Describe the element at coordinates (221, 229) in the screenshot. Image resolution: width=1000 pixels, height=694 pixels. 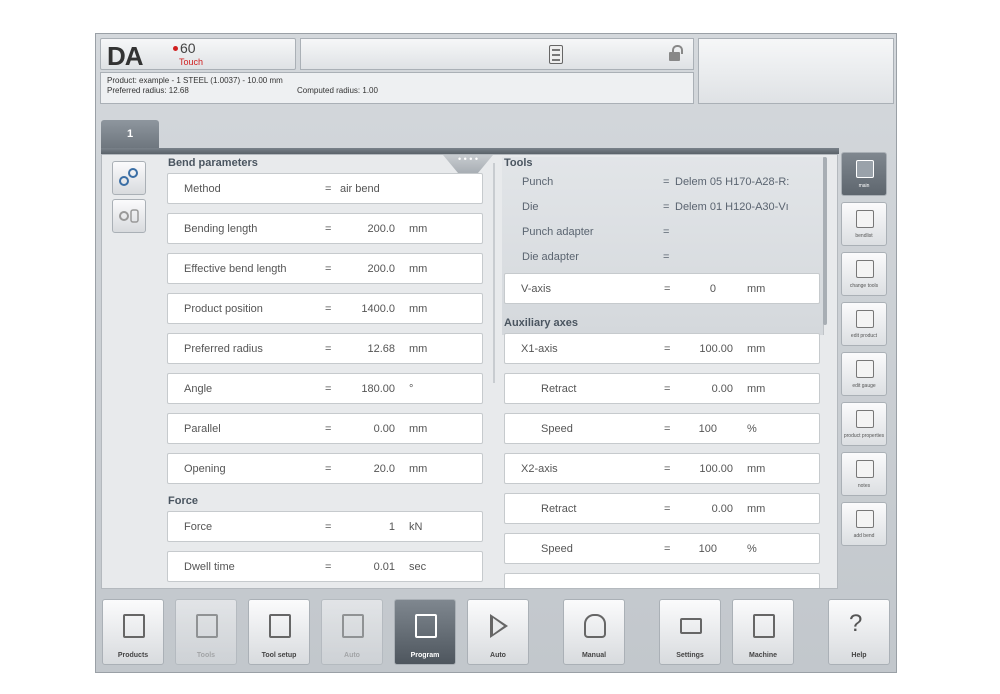
I see `param-label: Bending length` at that location.